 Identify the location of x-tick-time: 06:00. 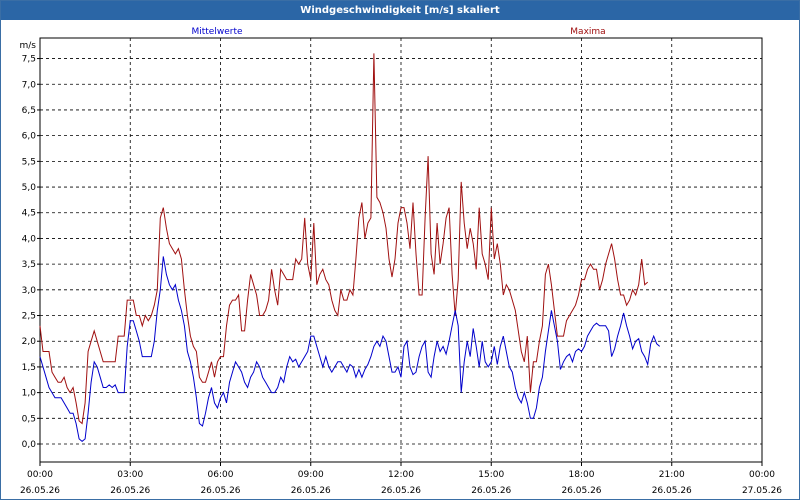
(221, 475).